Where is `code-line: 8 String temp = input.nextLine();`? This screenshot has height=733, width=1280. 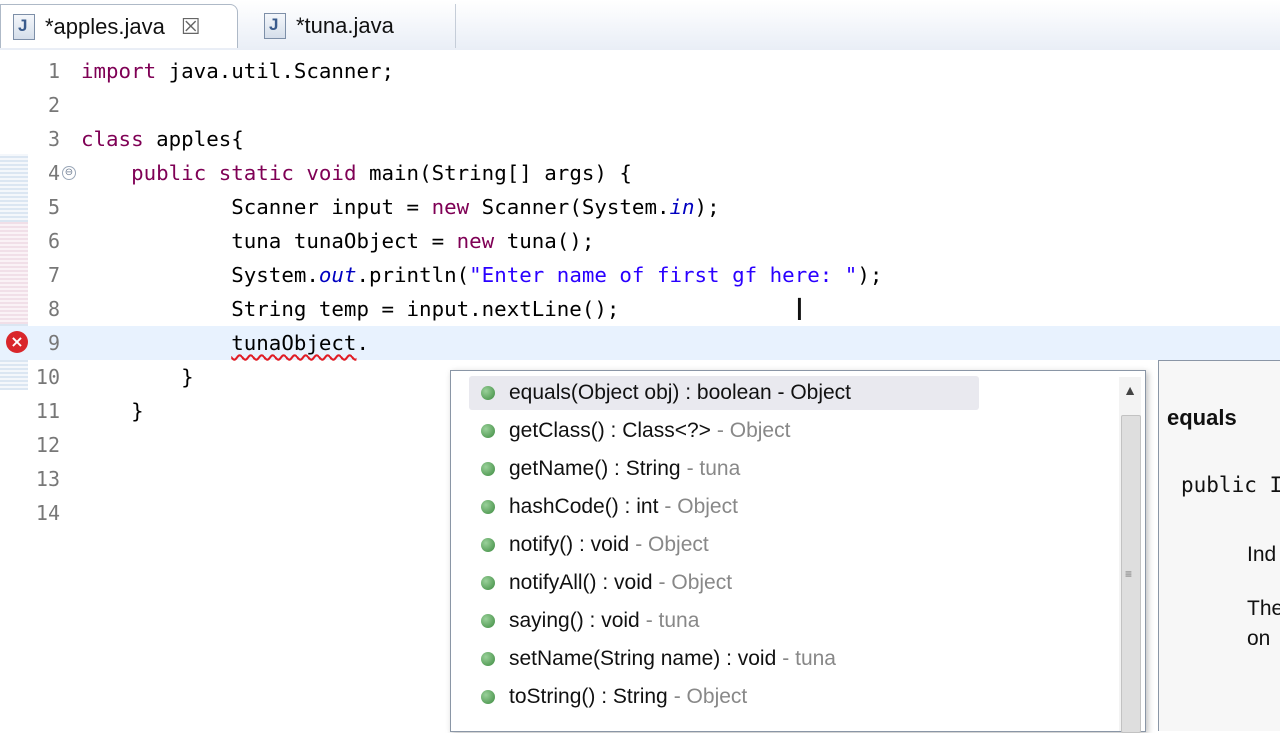
code-line: 8 String temp = input.nextLine(); is located at coordinates (640, 309).